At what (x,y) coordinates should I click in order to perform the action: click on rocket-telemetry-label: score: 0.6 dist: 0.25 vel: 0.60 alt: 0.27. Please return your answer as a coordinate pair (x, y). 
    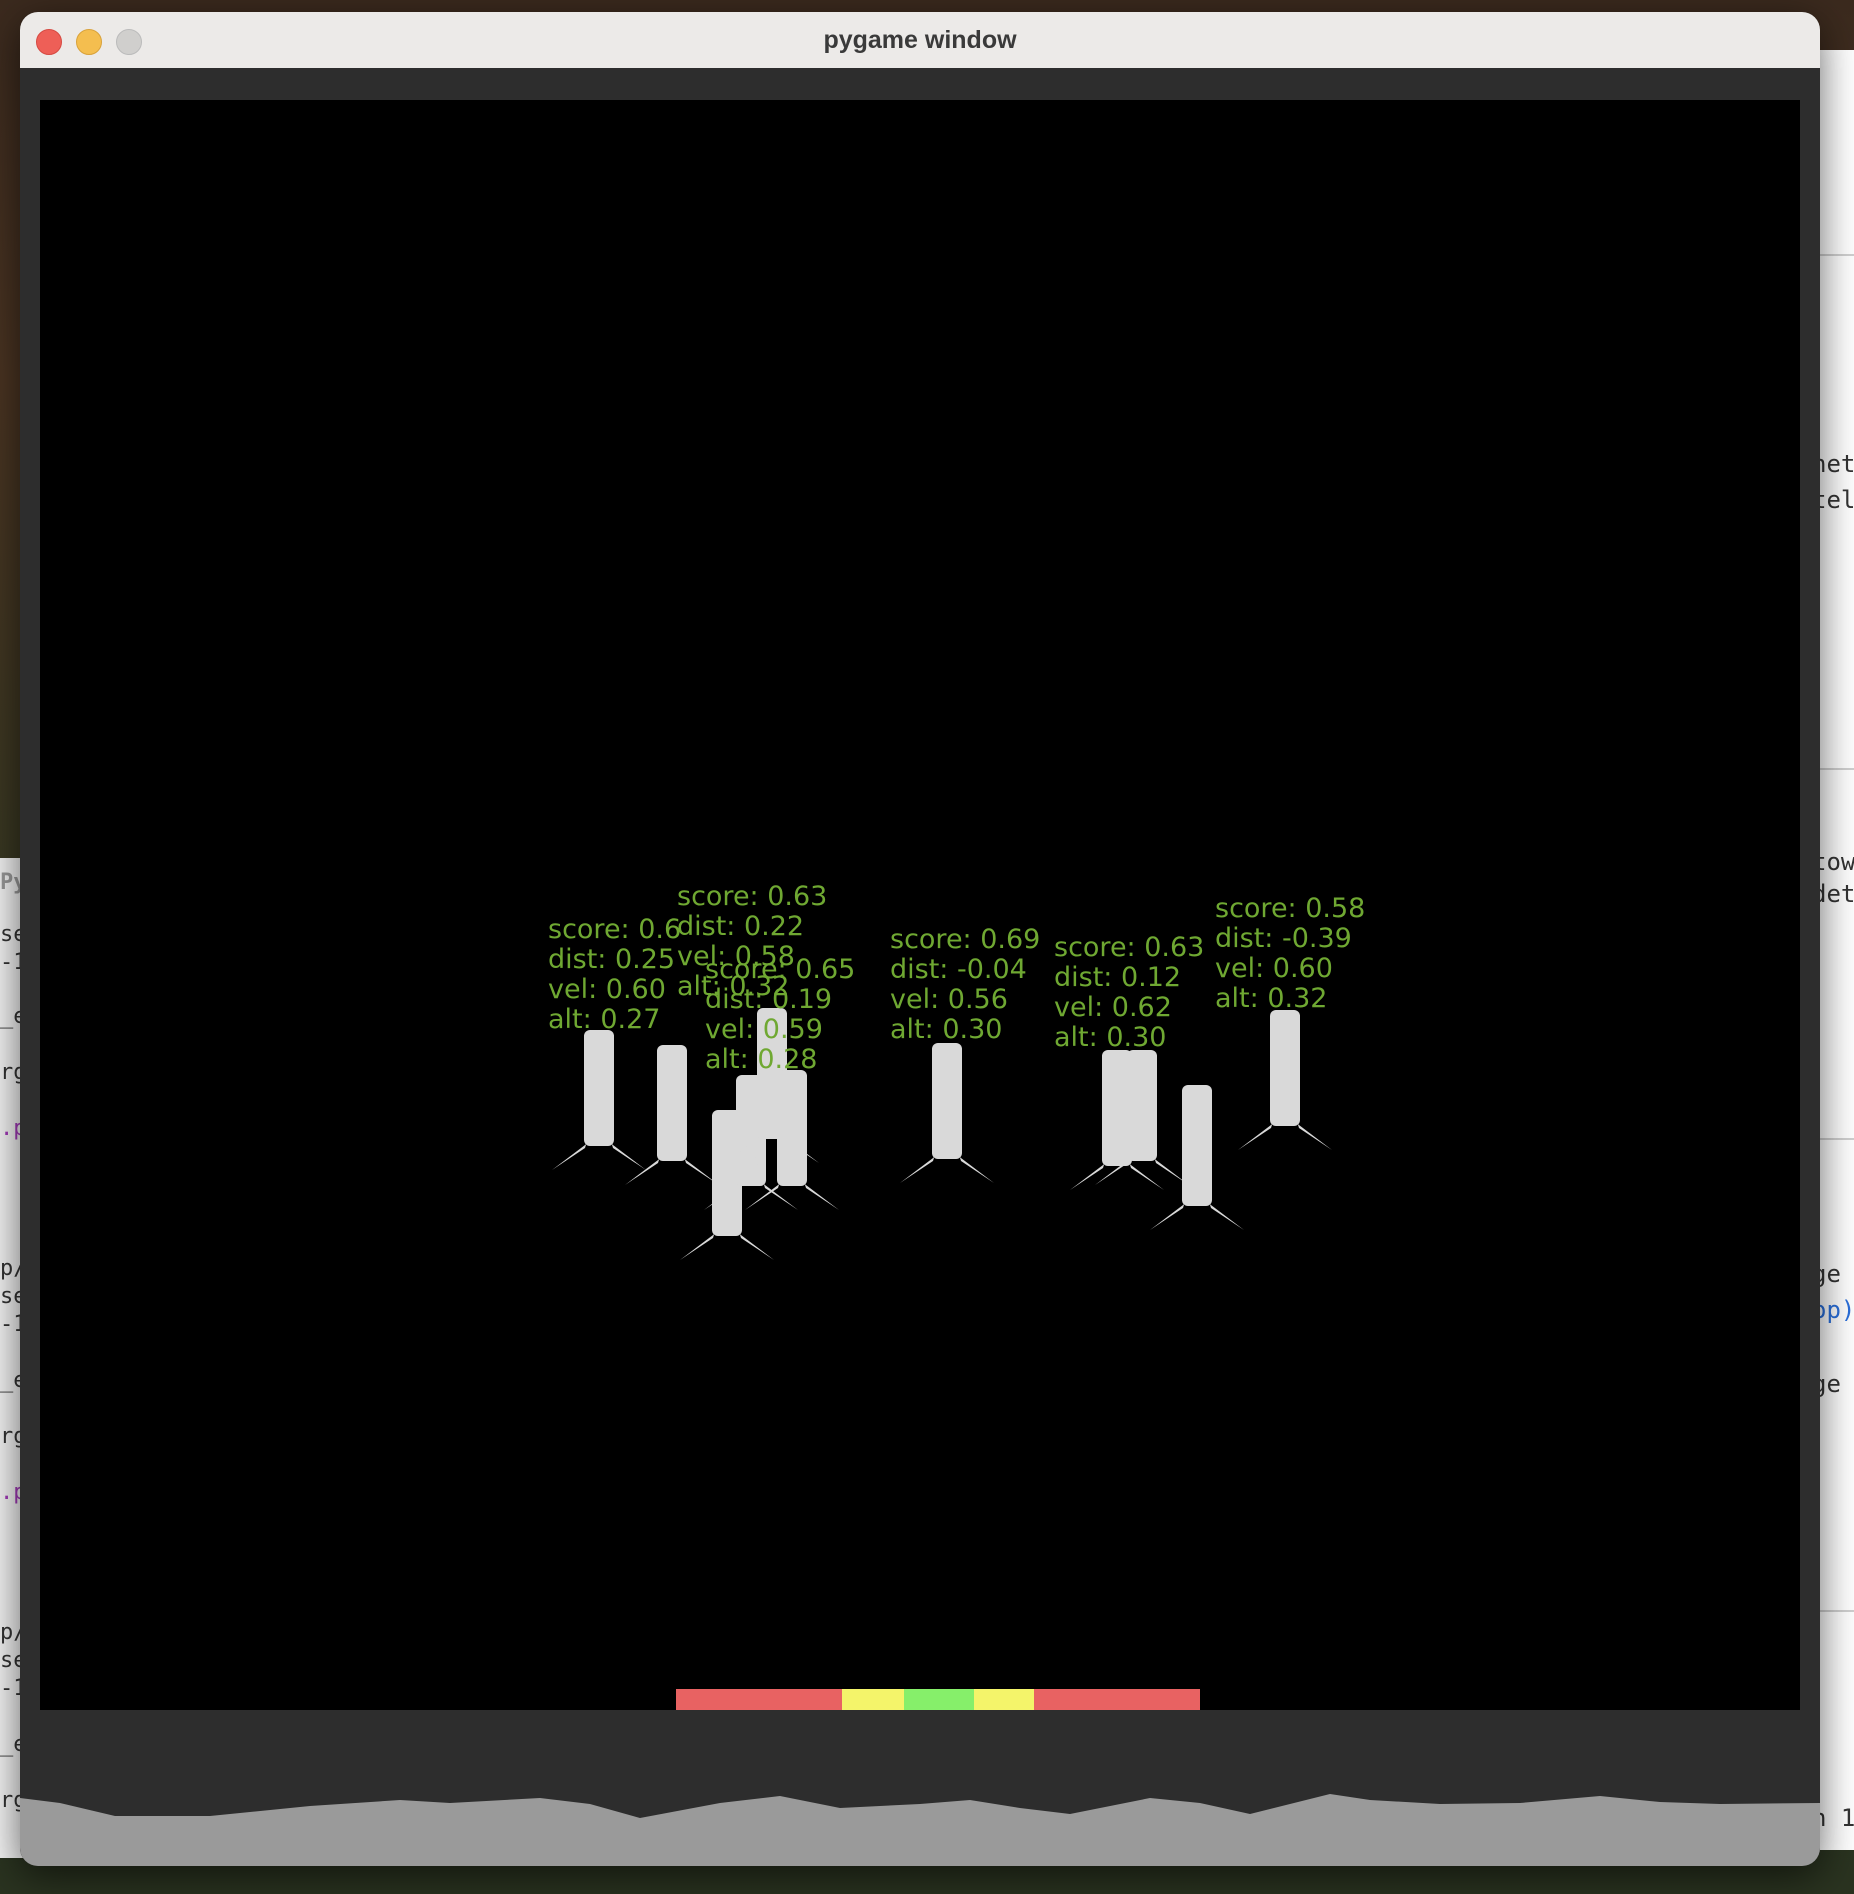
    Looking at the image, I should click on (614, 975).